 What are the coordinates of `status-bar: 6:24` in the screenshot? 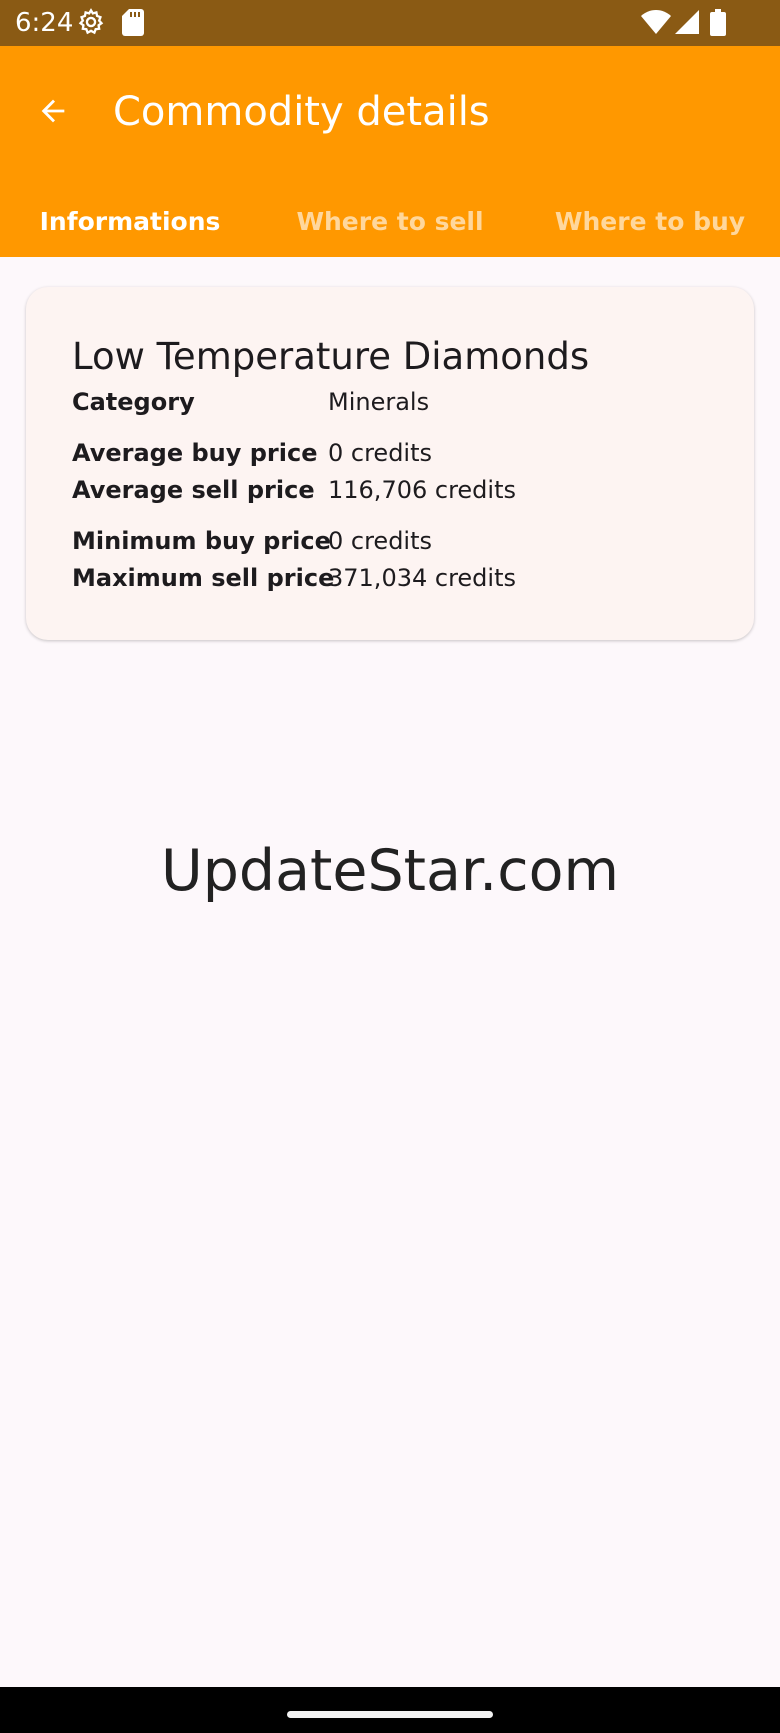 It's located at (390, 23).